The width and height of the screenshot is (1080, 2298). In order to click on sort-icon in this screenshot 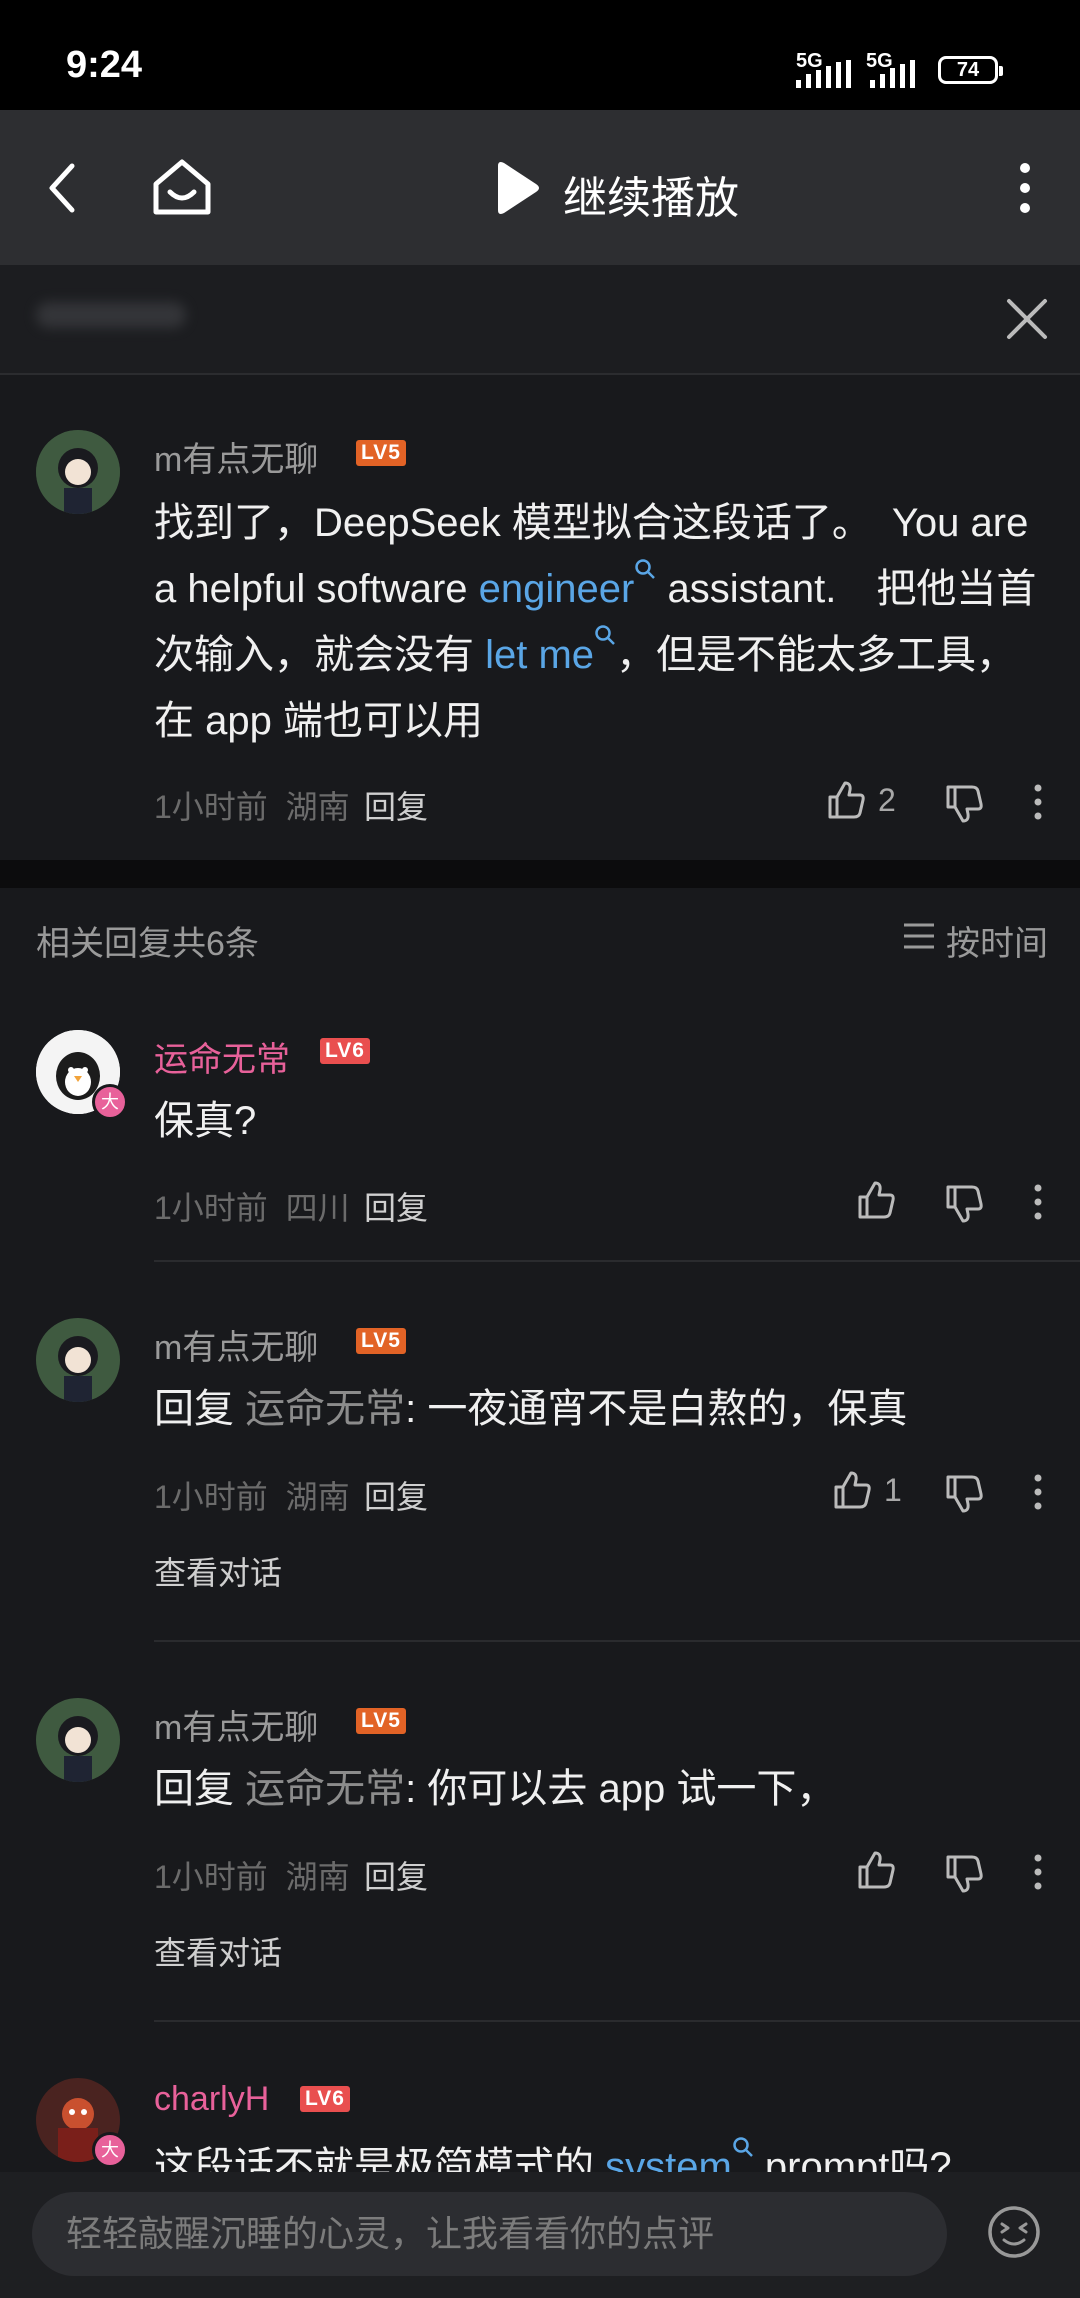, I will do `click(919, 936)`.